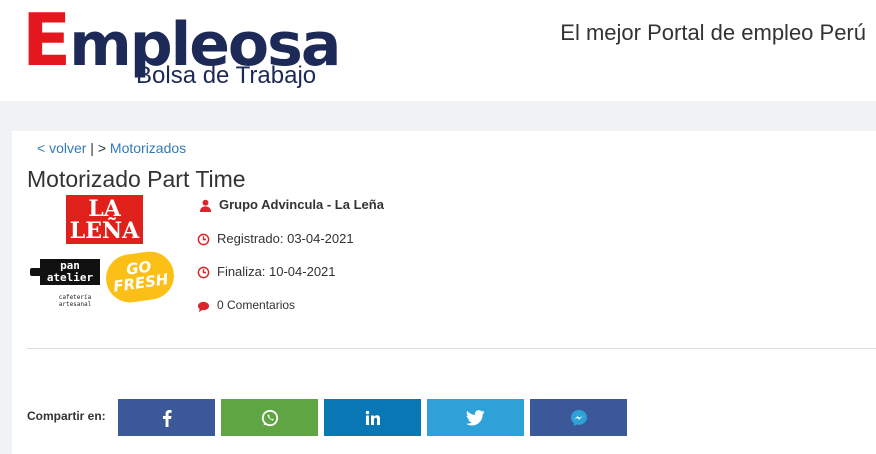 This screenshot has height=454, width=876. What do you see at coordinates (136, 179) in the screenshot?
I see `job-title: Motorizado Part Time` at bounding box center [136, 179].